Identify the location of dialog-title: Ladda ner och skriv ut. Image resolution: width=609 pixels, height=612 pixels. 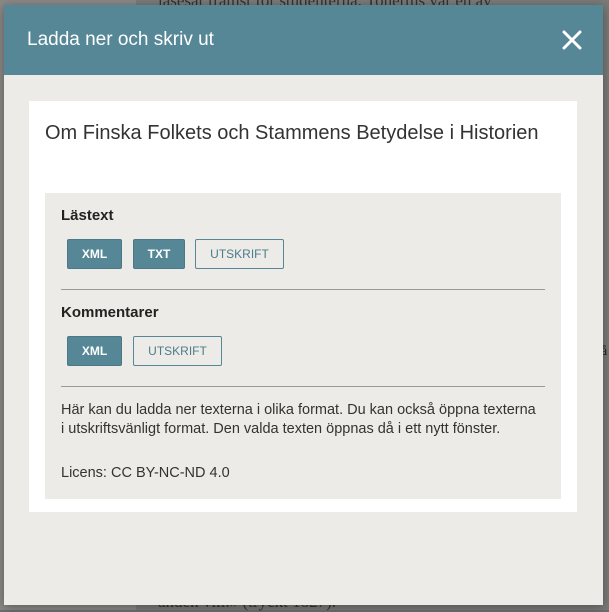
(120, 39).